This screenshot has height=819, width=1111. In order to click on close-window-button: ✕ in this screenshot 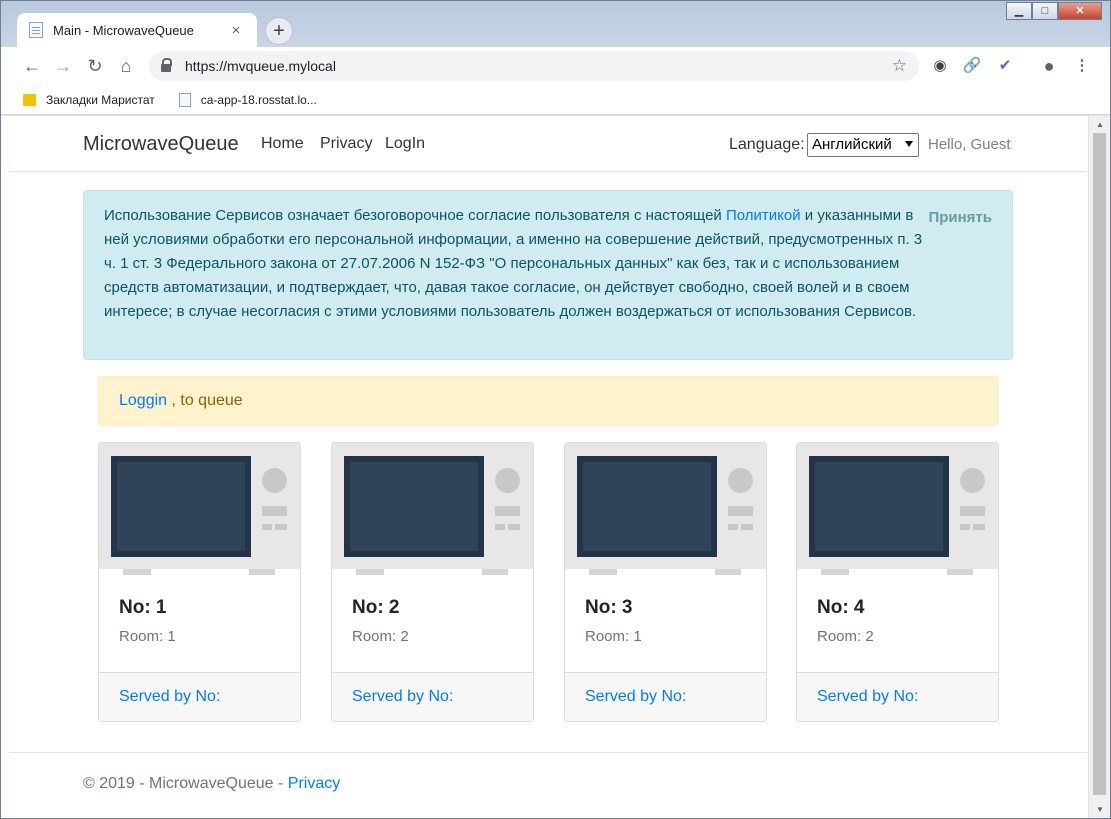, I will do `click(1080, 11)`.